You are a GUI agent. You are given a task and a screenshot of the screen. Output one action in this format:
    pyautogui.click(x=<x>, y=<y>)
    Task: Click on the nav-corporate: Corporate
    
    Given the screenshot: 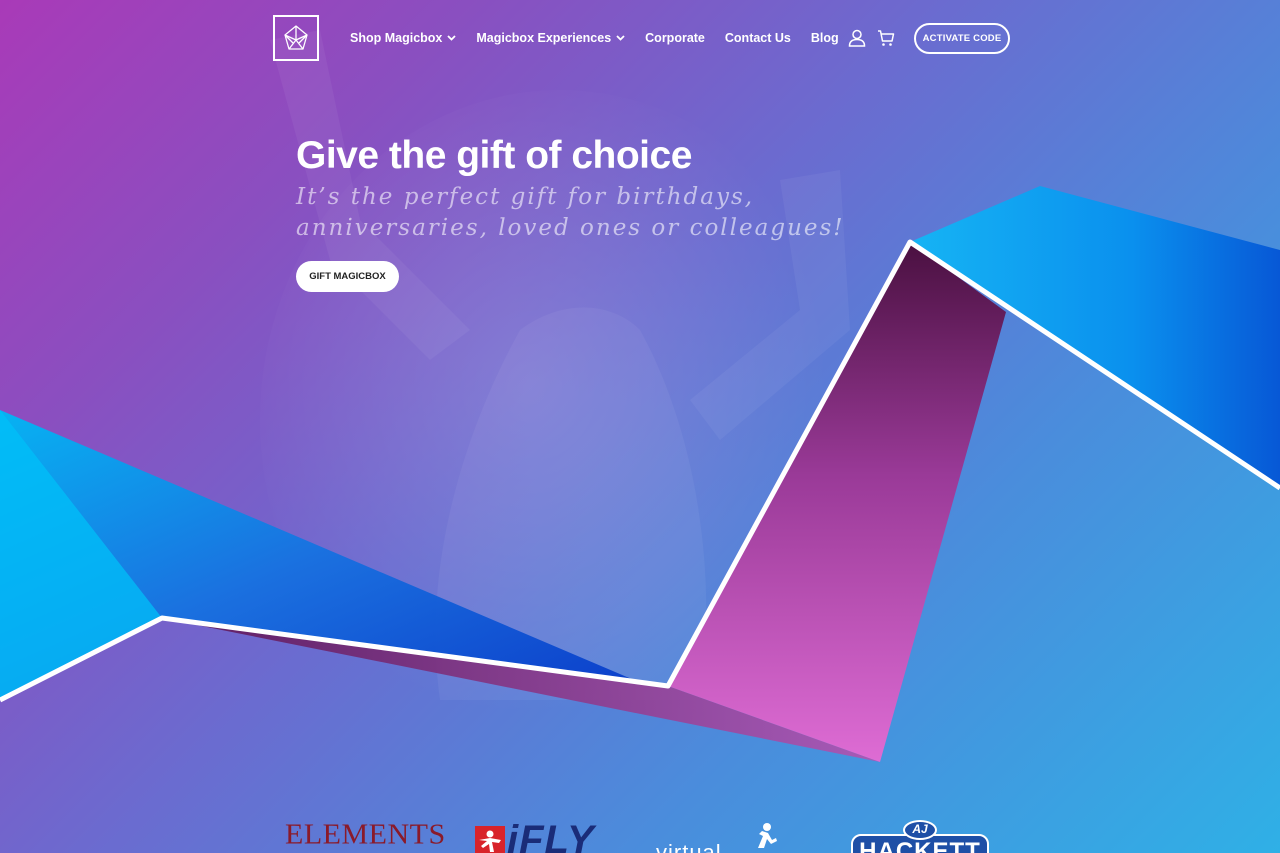 What is the action you would take?
    pyautogui.click(x=675, y=38)
    